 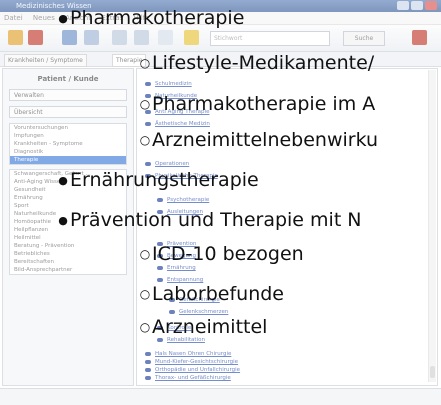 I want to click on outline-item-text: Pharmakotherapie im A, so click(x=264, y=104).